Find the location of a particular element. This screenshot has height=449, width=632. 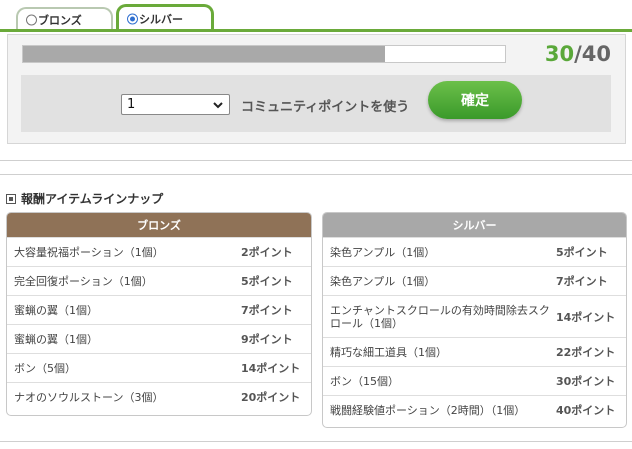

tab-underline is located at coordinates (316, 30).